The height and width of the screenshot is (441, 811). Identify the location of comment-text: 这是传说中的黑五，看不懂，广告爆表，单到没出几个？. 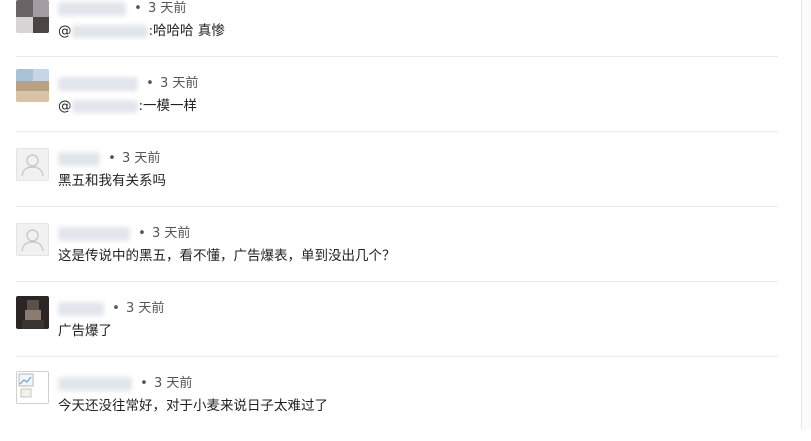
(227, 256).